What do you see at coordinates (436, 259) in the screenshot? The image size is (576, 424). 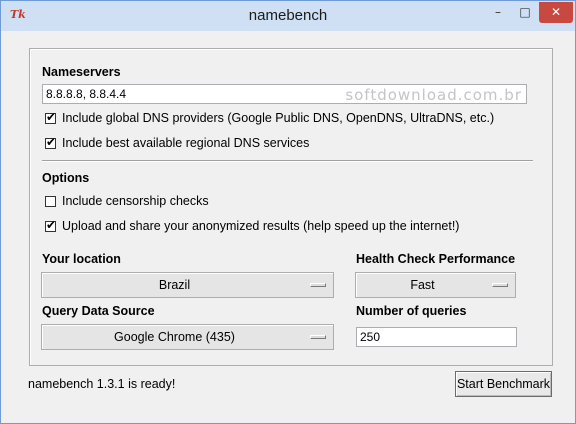 I see `health-heading: Health Check Performance` at bounding box center [436, 259].